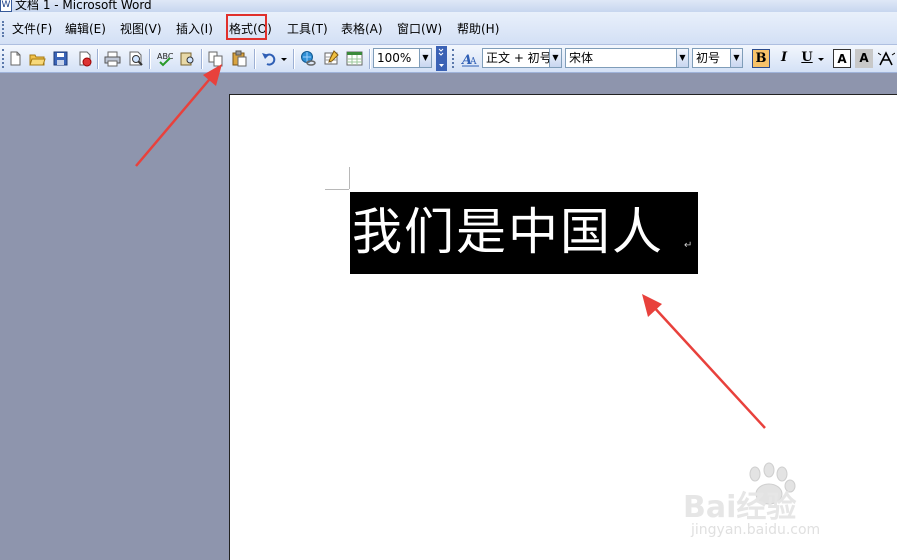  Describe the element at coordinates (740, 507) in the screenshot. I see `watermark-brand-text: Bai经验` at that location.